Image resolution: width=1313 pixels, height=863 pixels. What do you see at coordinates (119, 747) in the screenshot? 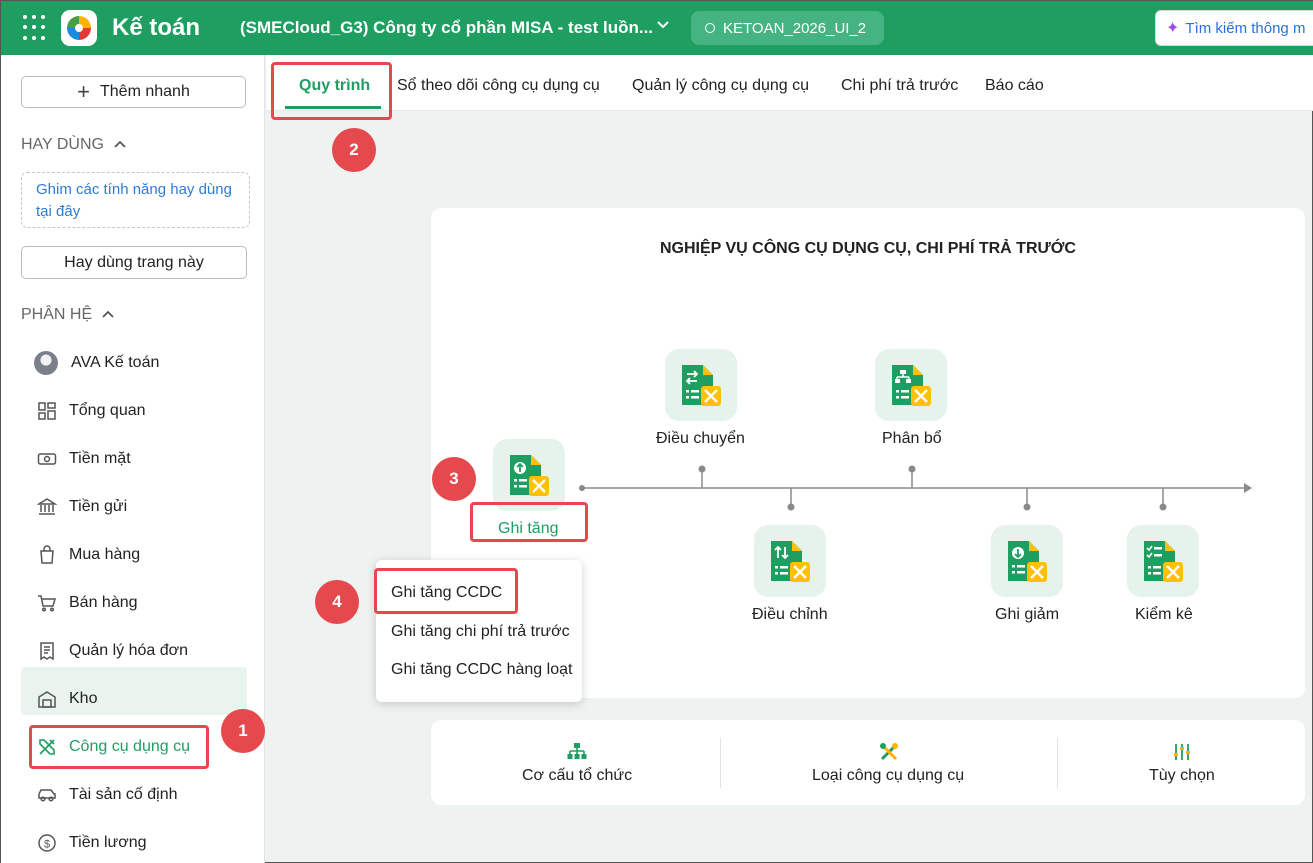
I see `highlight-tools-item` at bounding box center [119, 747].